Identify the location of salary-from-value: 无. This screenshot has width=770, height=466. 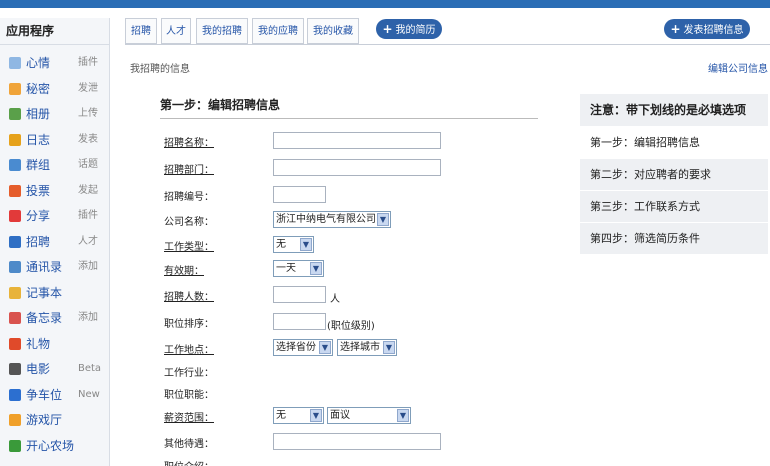
(281, 415).